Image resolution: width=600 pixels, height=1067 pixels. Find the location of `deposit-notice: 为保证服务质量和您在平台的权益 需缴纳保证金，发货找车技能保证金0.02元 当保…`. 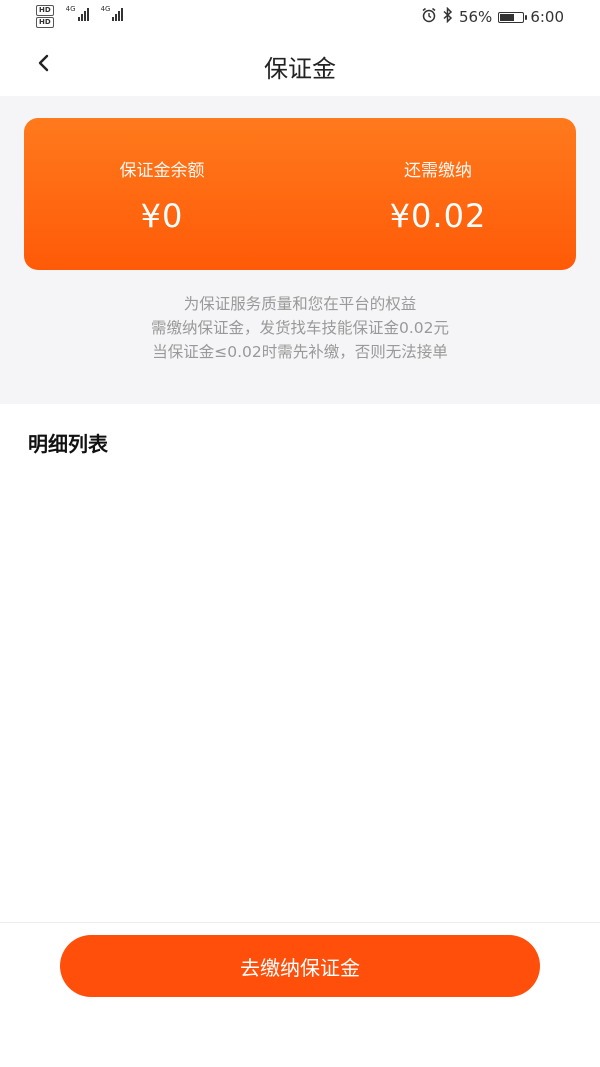

deposit-notice: 为保证服务质量和您在平台的权益 需缴纳保证金，发货找车技能保证金0.02元 当保… is located at coordinates (300, 328).